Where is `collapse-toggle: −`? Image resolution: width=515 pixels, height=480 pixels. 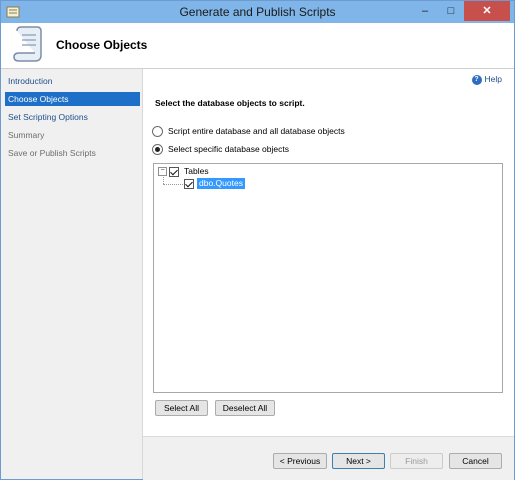
collapse-toggle: − is located at coordinates (162, 172).